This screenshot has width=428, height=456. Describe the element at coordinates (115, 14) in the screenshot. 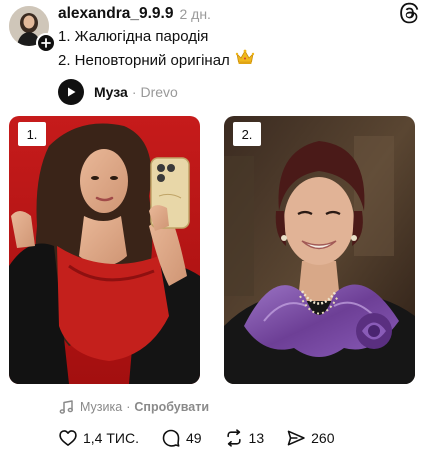

I see `username: alexandra_9.9.9` at that location.